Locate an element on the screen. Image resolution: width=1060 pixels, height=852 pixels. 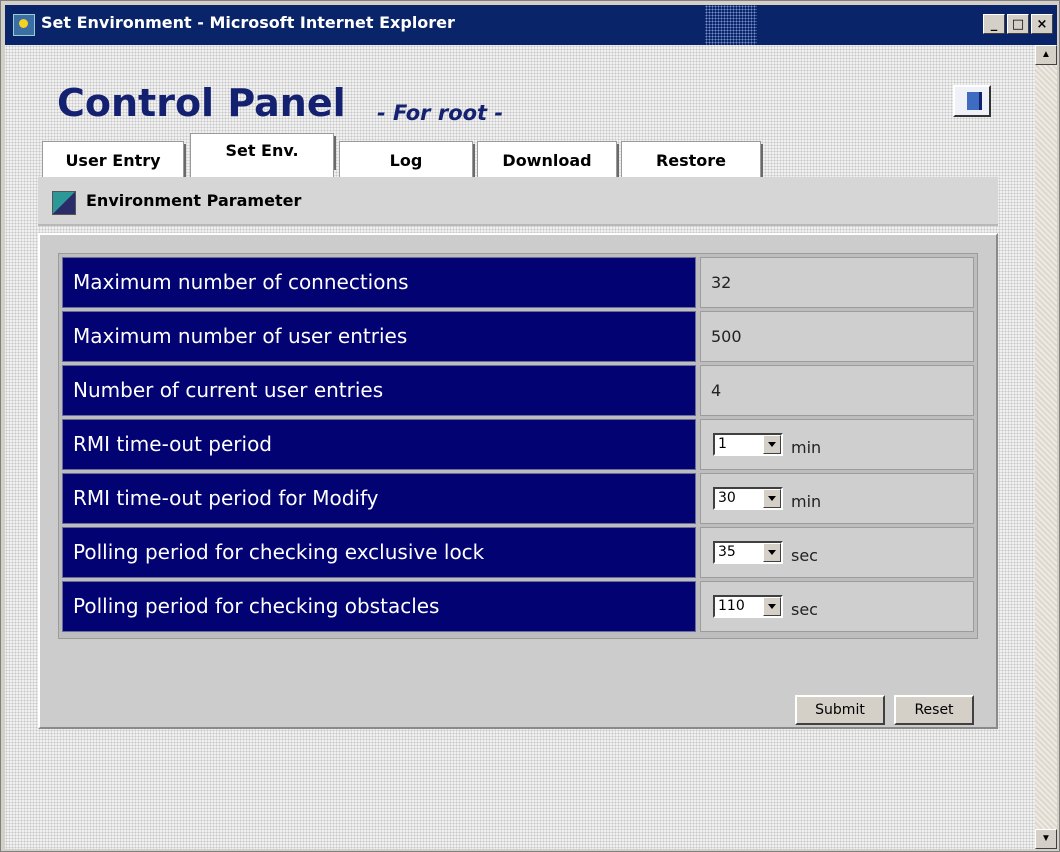
select-value: 1 is located at coordinates (722, 444).